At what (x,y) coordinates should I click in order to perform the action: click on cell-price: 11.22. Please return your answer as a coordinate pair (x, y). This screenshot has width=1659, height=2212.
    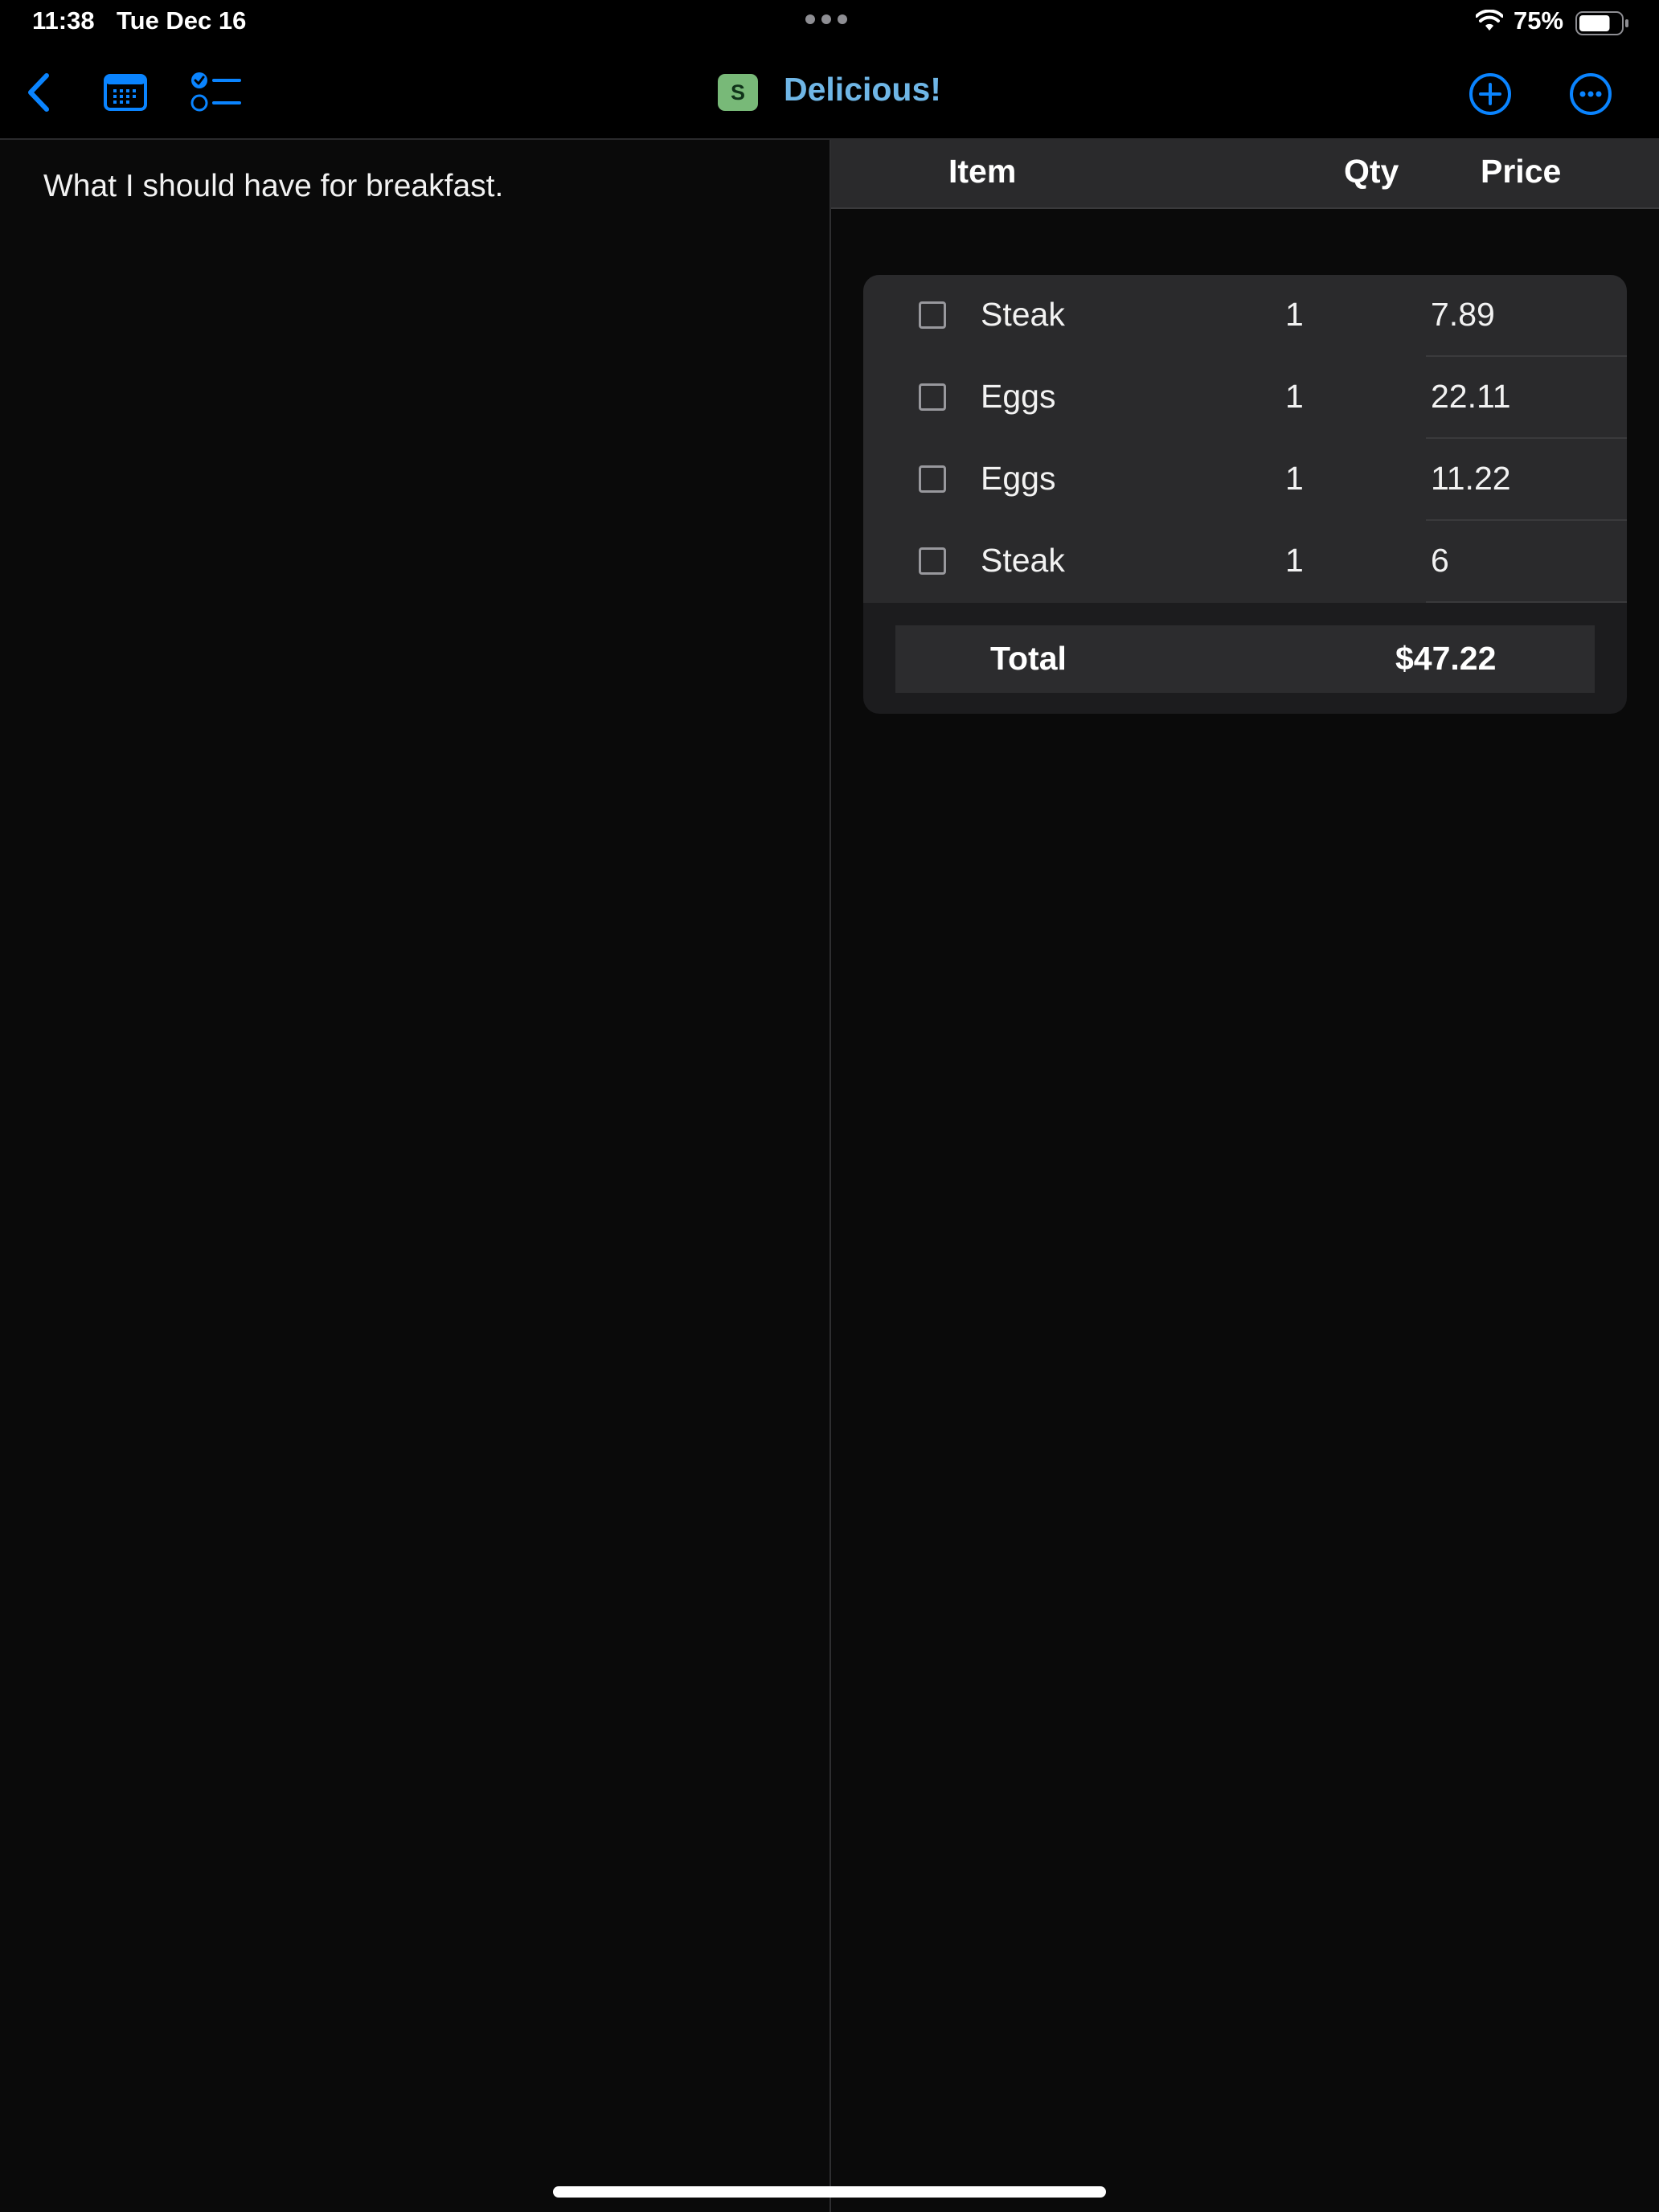
    Looking at the image, I should click on (1471, 479).